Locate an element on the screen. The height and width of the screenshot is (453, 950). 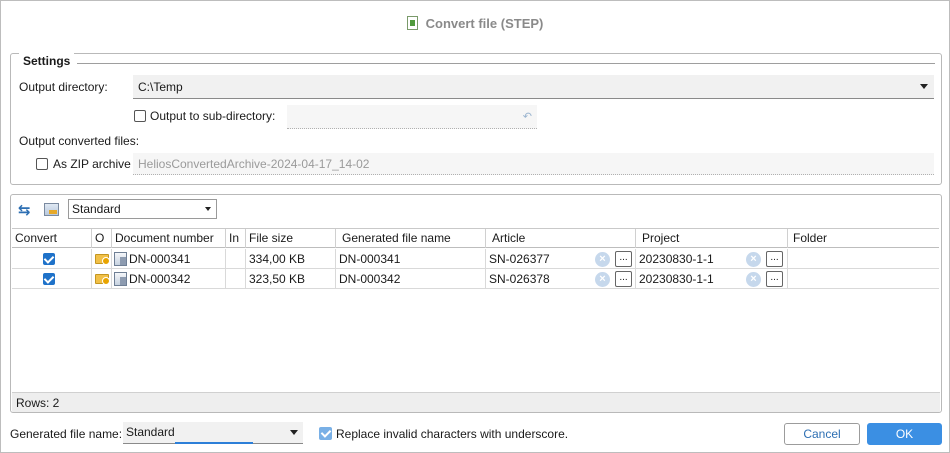
generated-file-name: DN-000342 is located at coordinates (411, 279).